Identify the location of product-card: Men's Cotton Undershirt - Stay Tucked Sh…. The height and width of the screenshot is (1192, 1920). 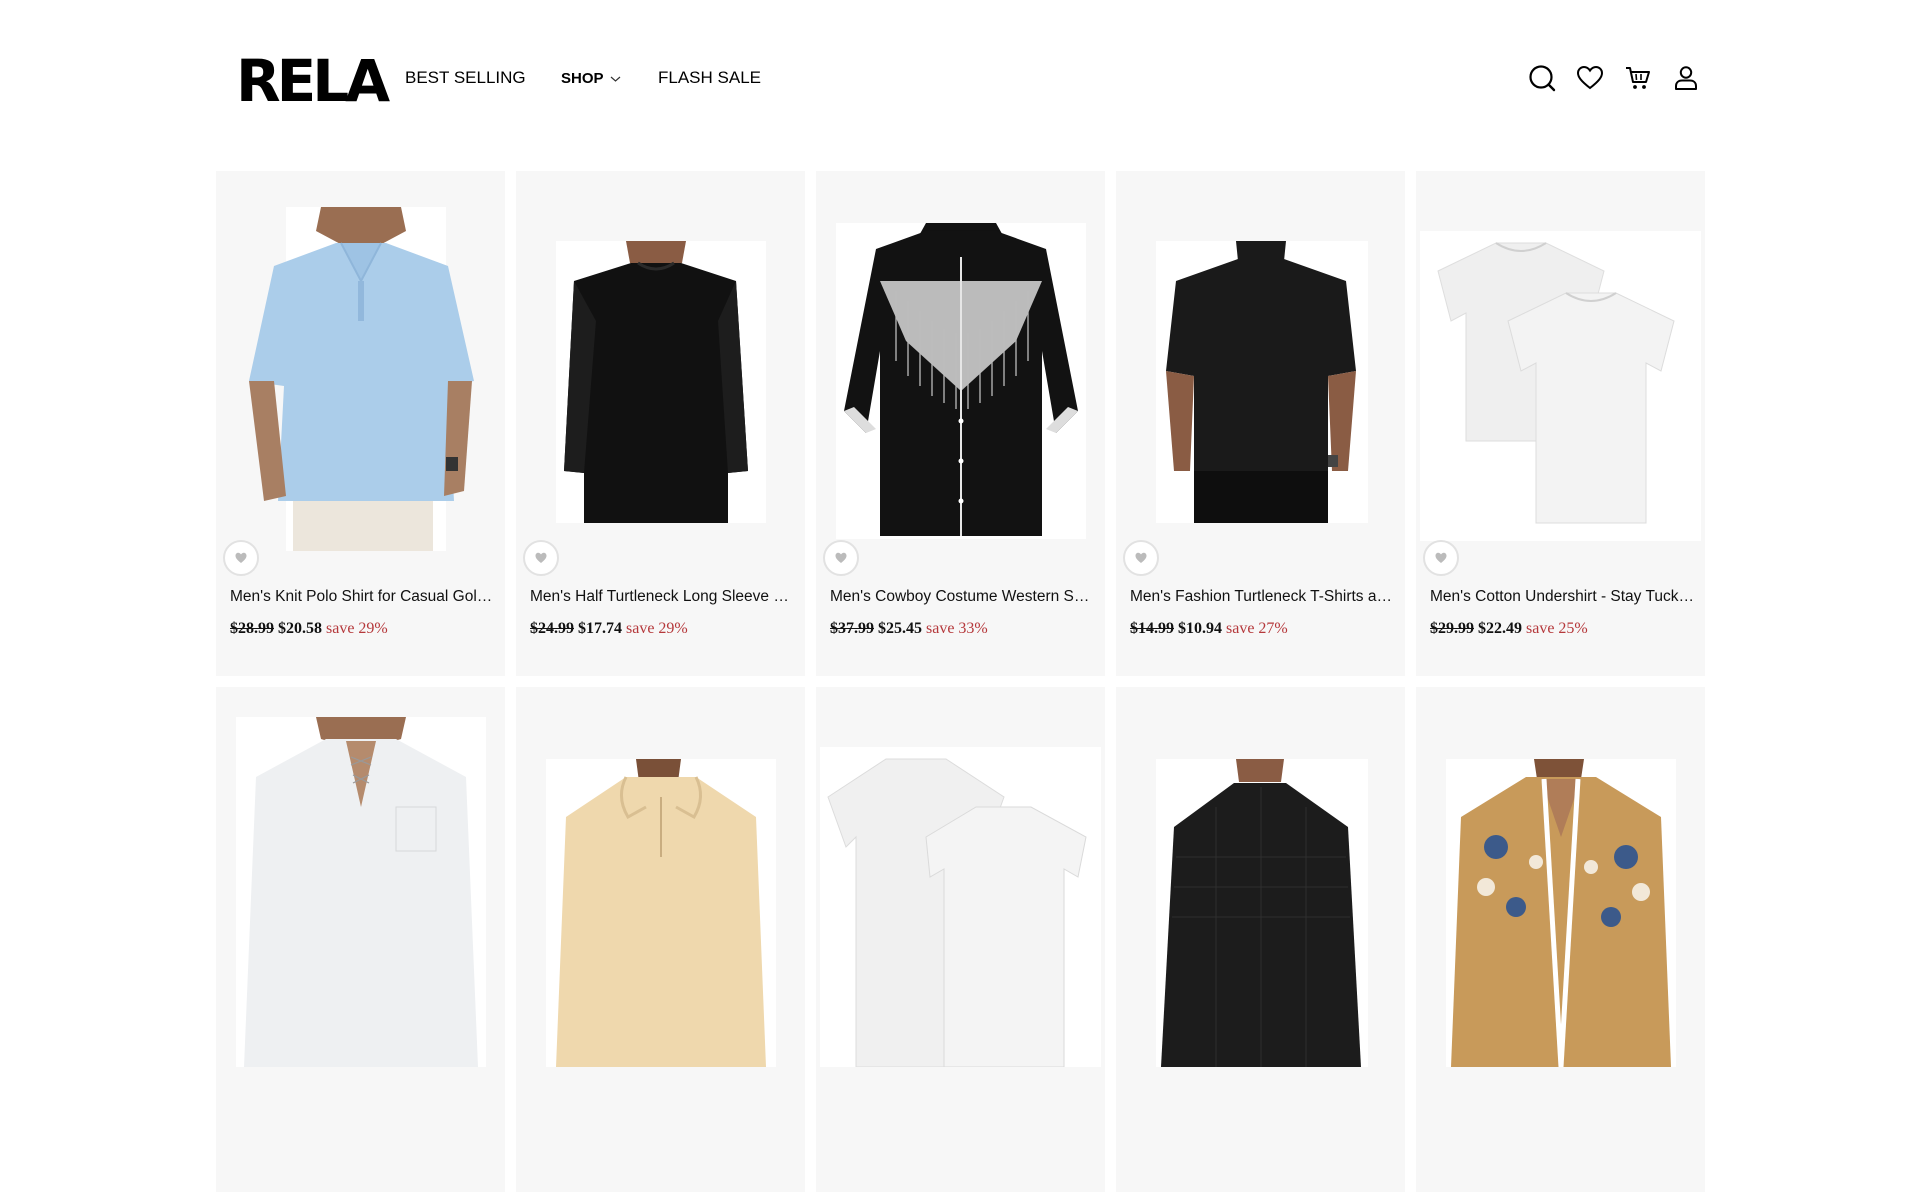
(1560, 423).